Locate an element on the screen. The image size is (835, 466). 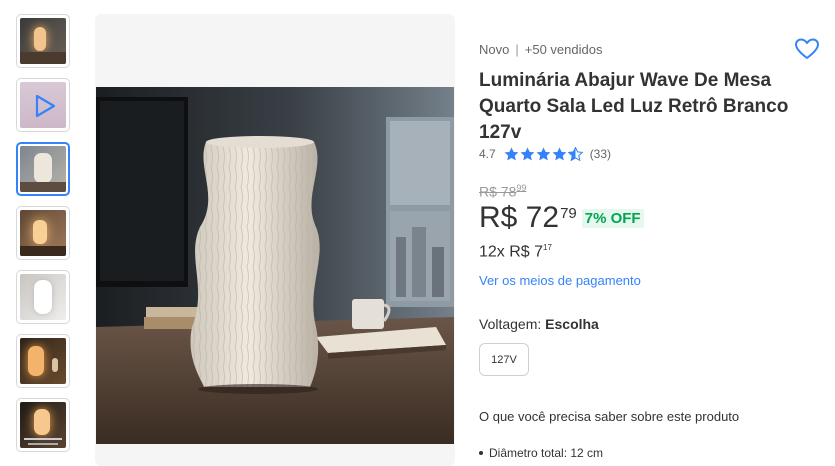
bullet-icon is located at coordinates (481, 452).